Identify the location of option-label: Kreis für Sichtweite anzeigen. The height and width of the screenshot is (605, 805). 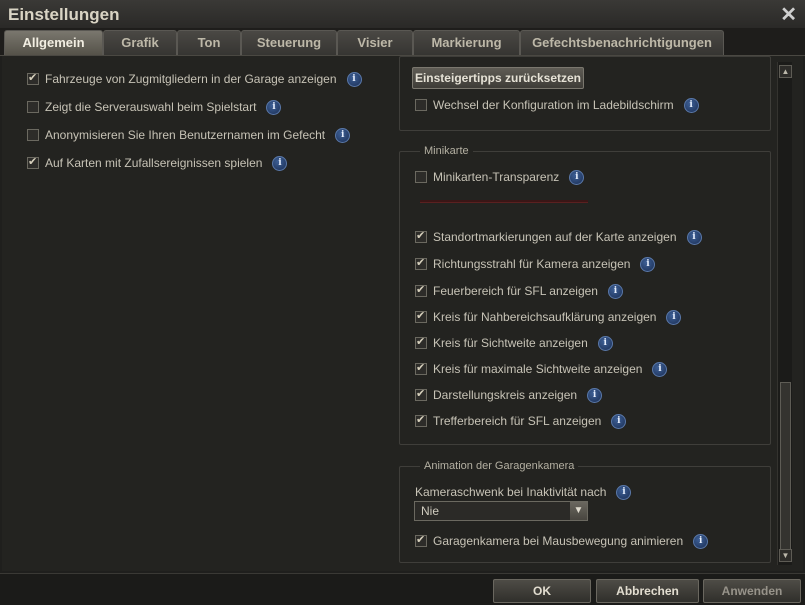
(510, 343).